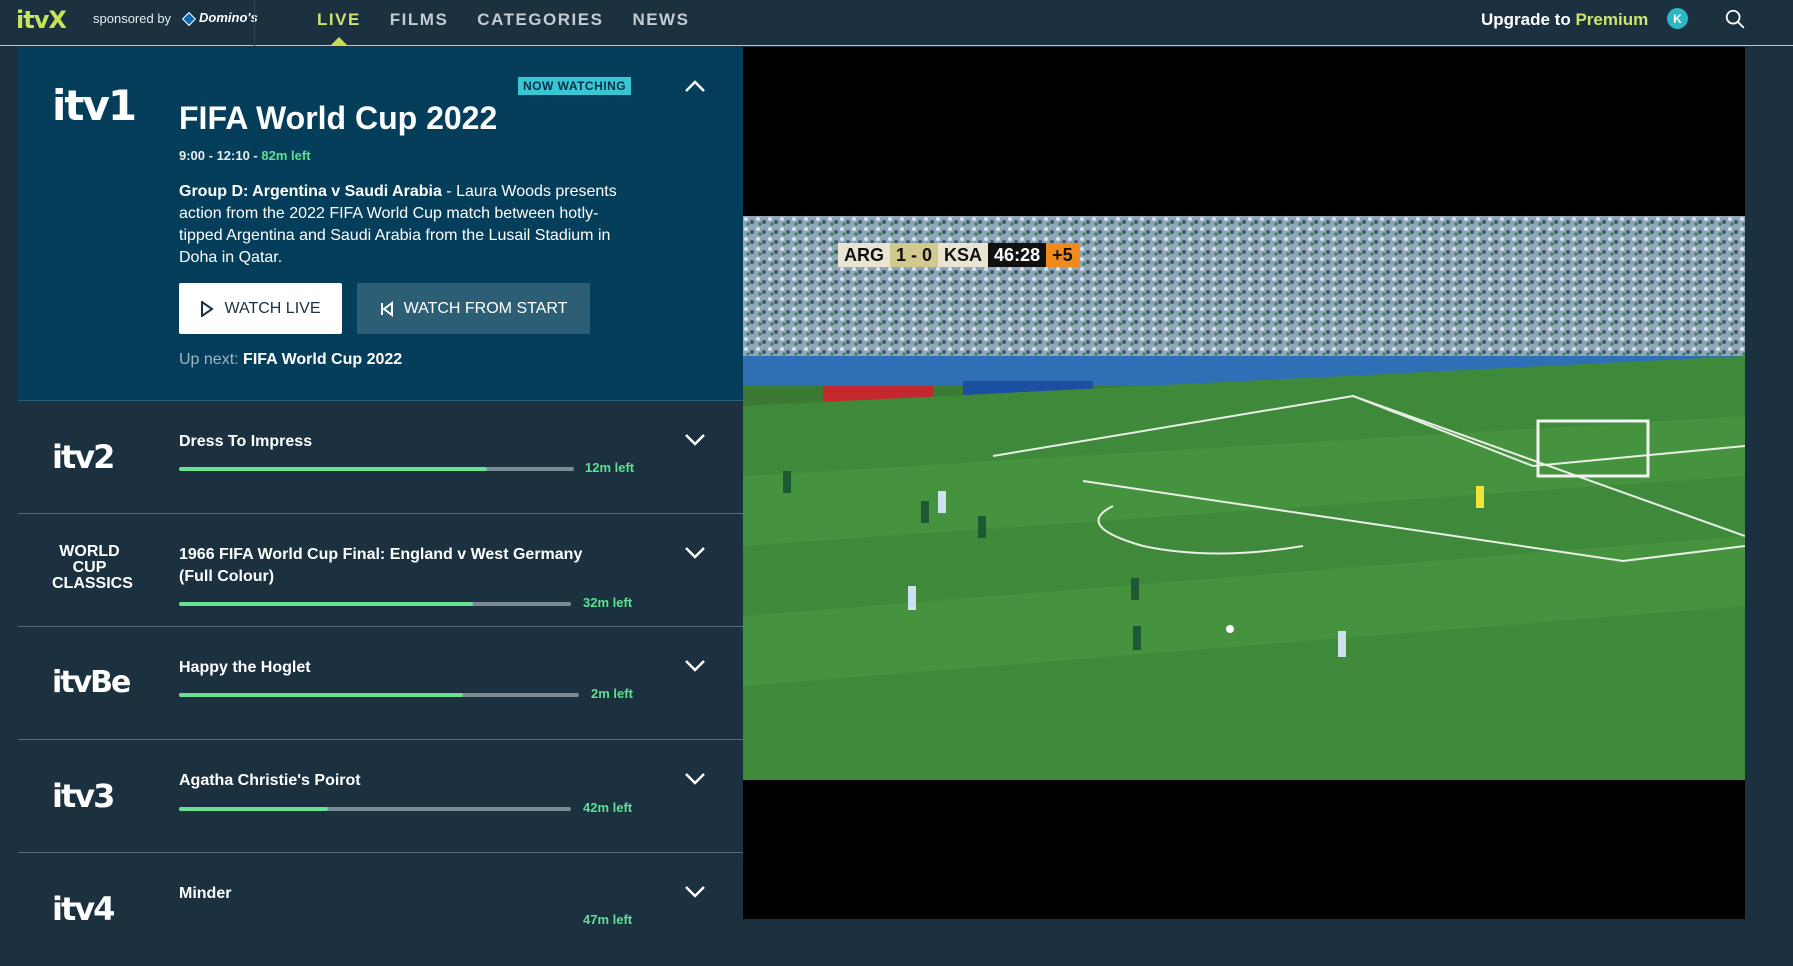 This screenshot has height=966, width=1793. Describe the element at coordinates (94, 105) in the screenshot. I see `itv1-logo: itv1` at that location.